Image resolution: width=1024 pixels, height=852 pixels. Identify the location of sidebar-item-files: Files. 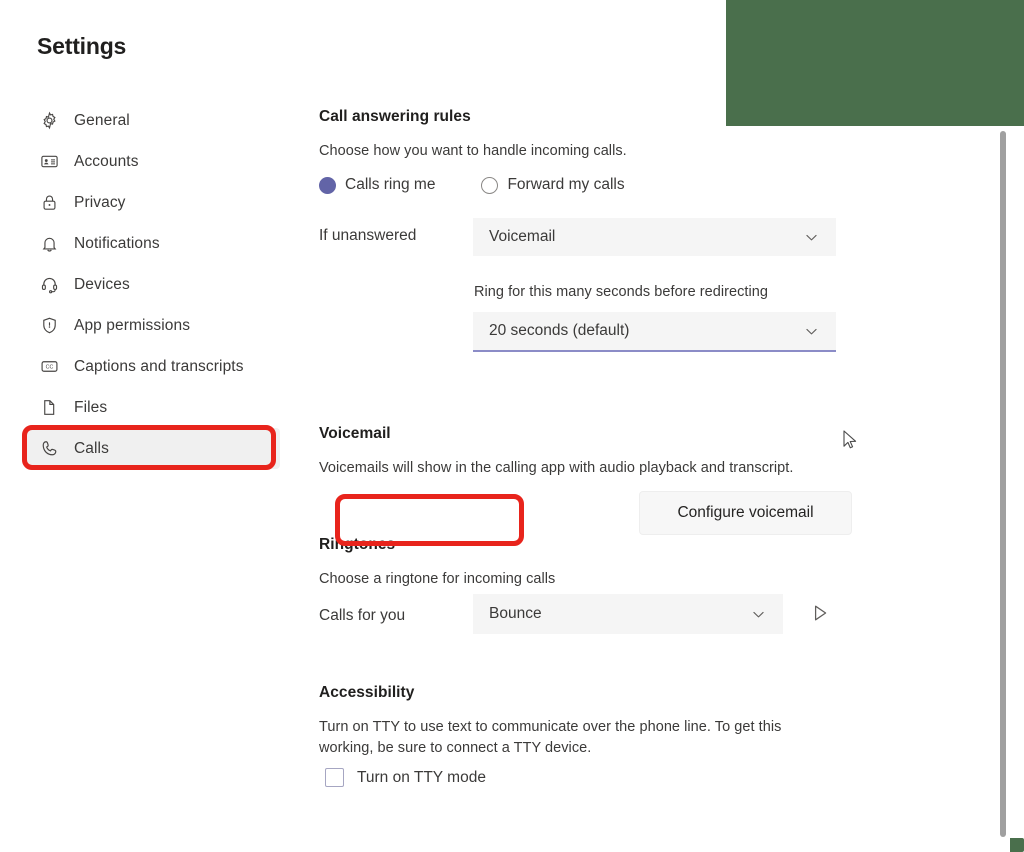
(152, 407).